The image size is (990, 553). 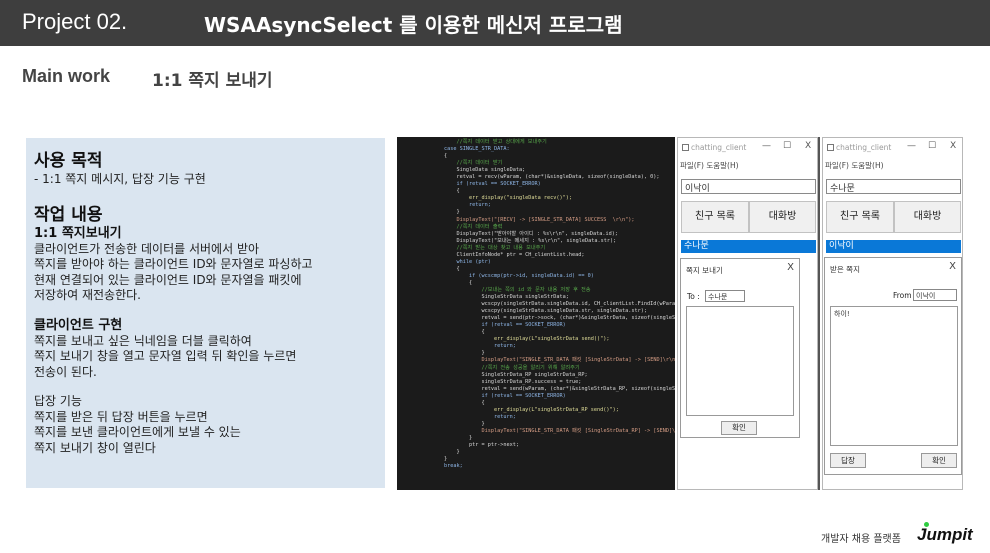 I want to click on text-line: 저장하여 재전송한다., so click(x=87, y=295).